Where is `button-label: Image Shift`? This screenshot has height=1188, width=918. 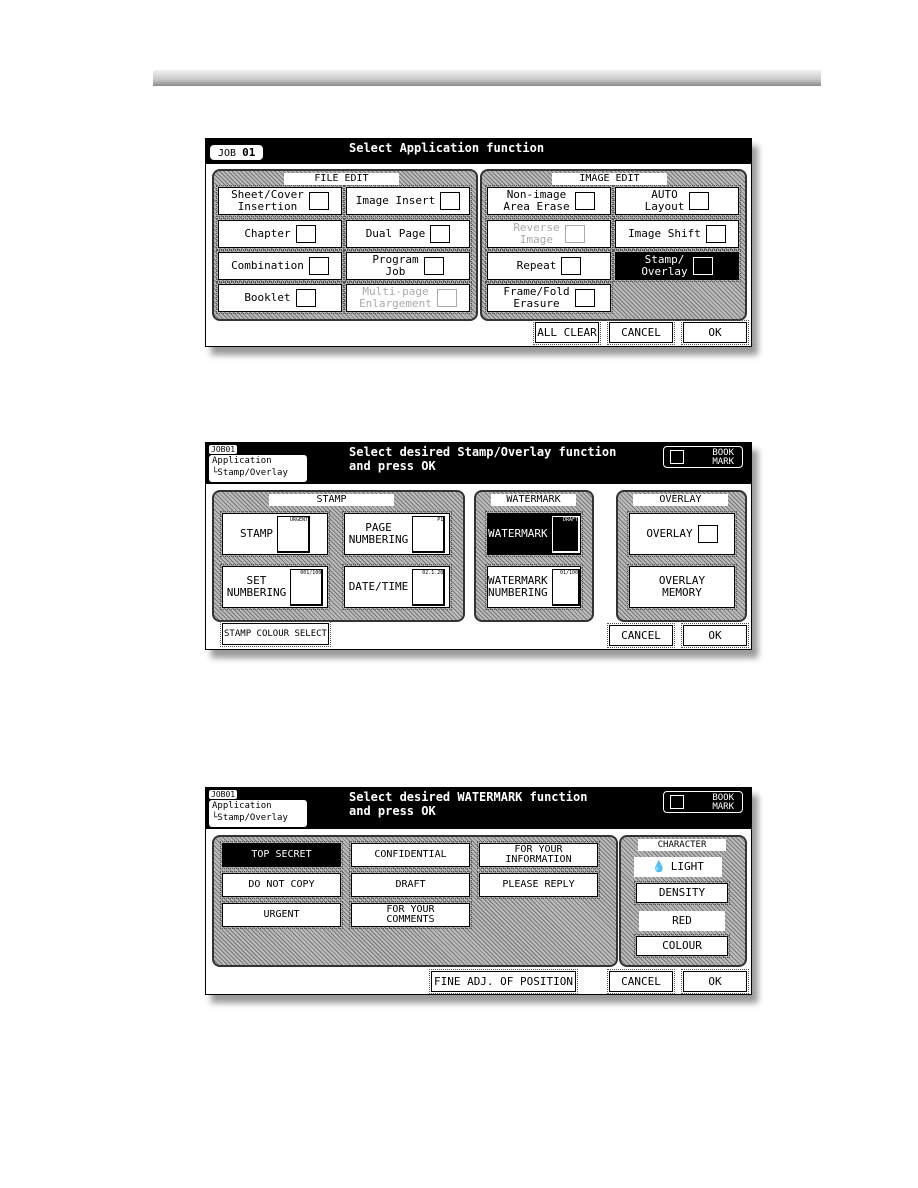
button-label: Image Shift is located at coordinates (664, 233).